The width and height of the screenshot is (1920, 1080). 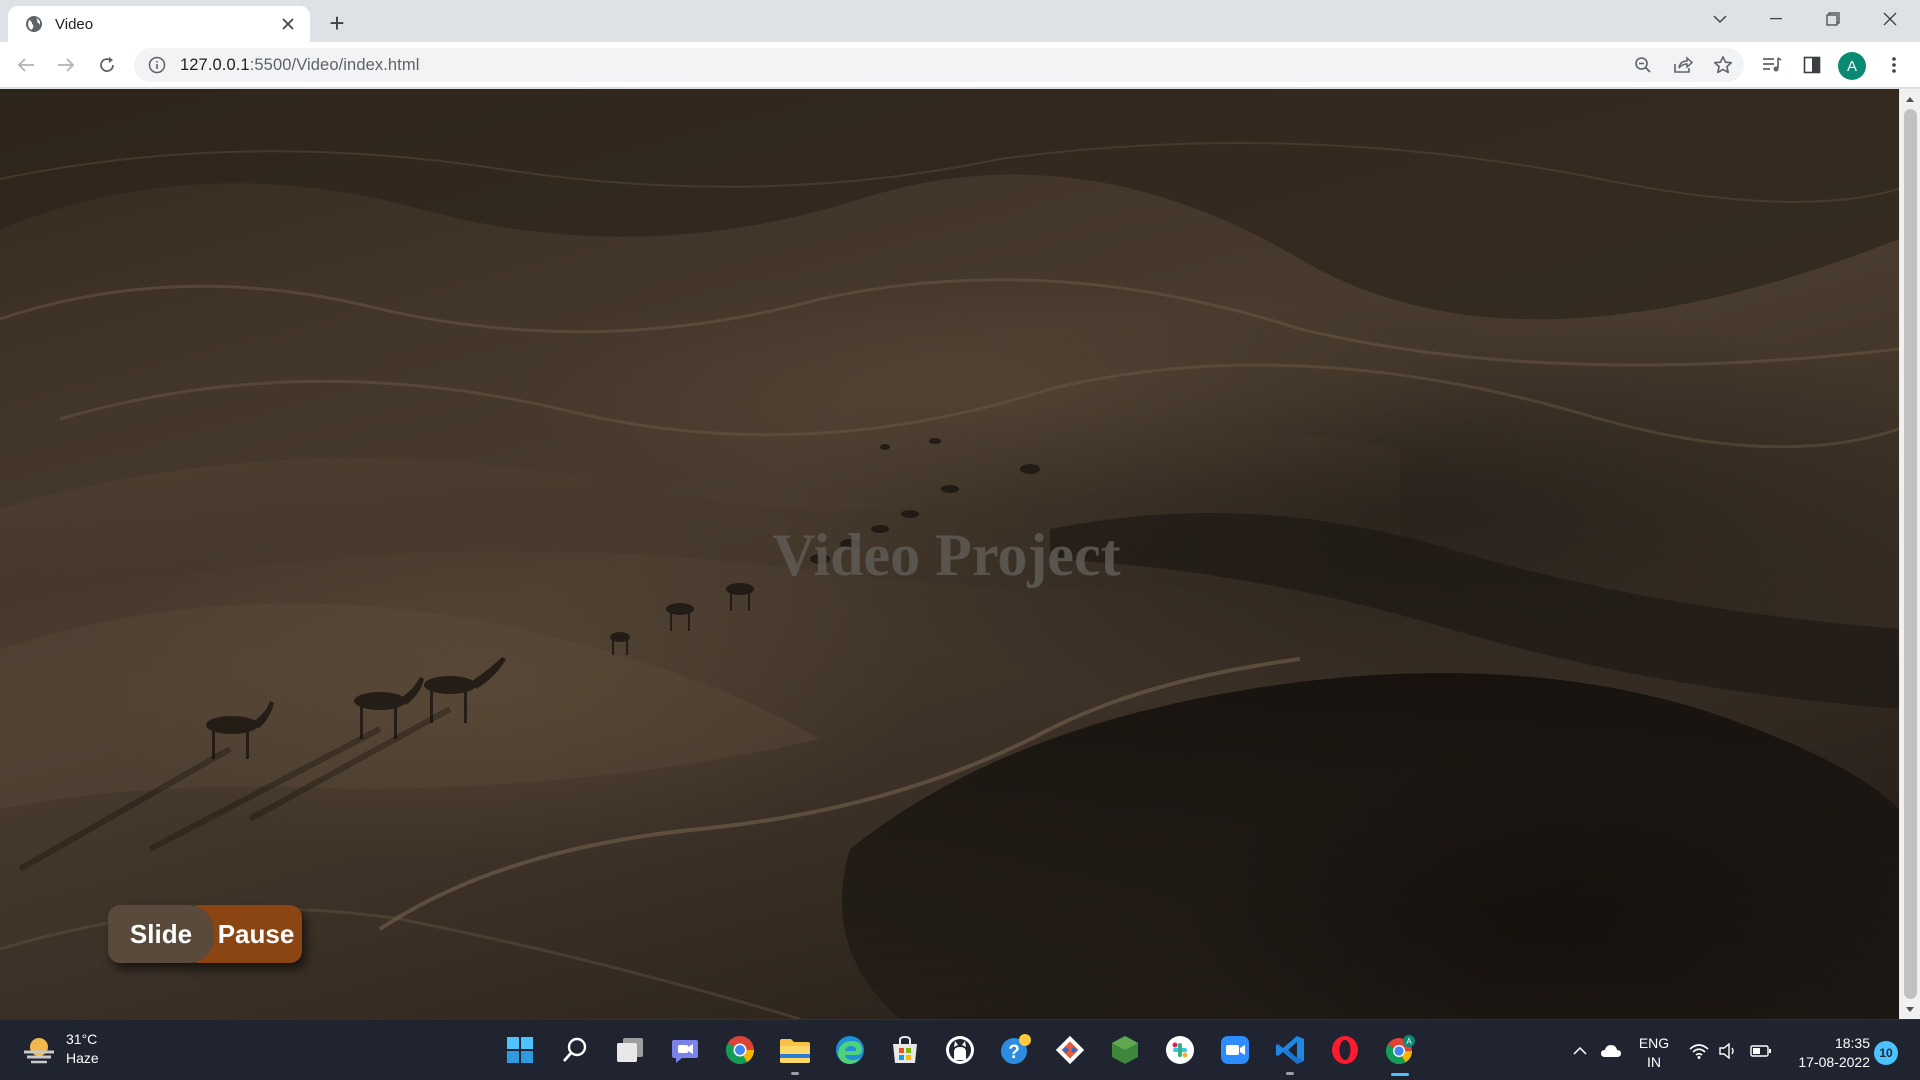 What do you see at coordinates (1125, 1050) in the screenshot?
I see `node-icon` at bounding box center [1125, 1050].